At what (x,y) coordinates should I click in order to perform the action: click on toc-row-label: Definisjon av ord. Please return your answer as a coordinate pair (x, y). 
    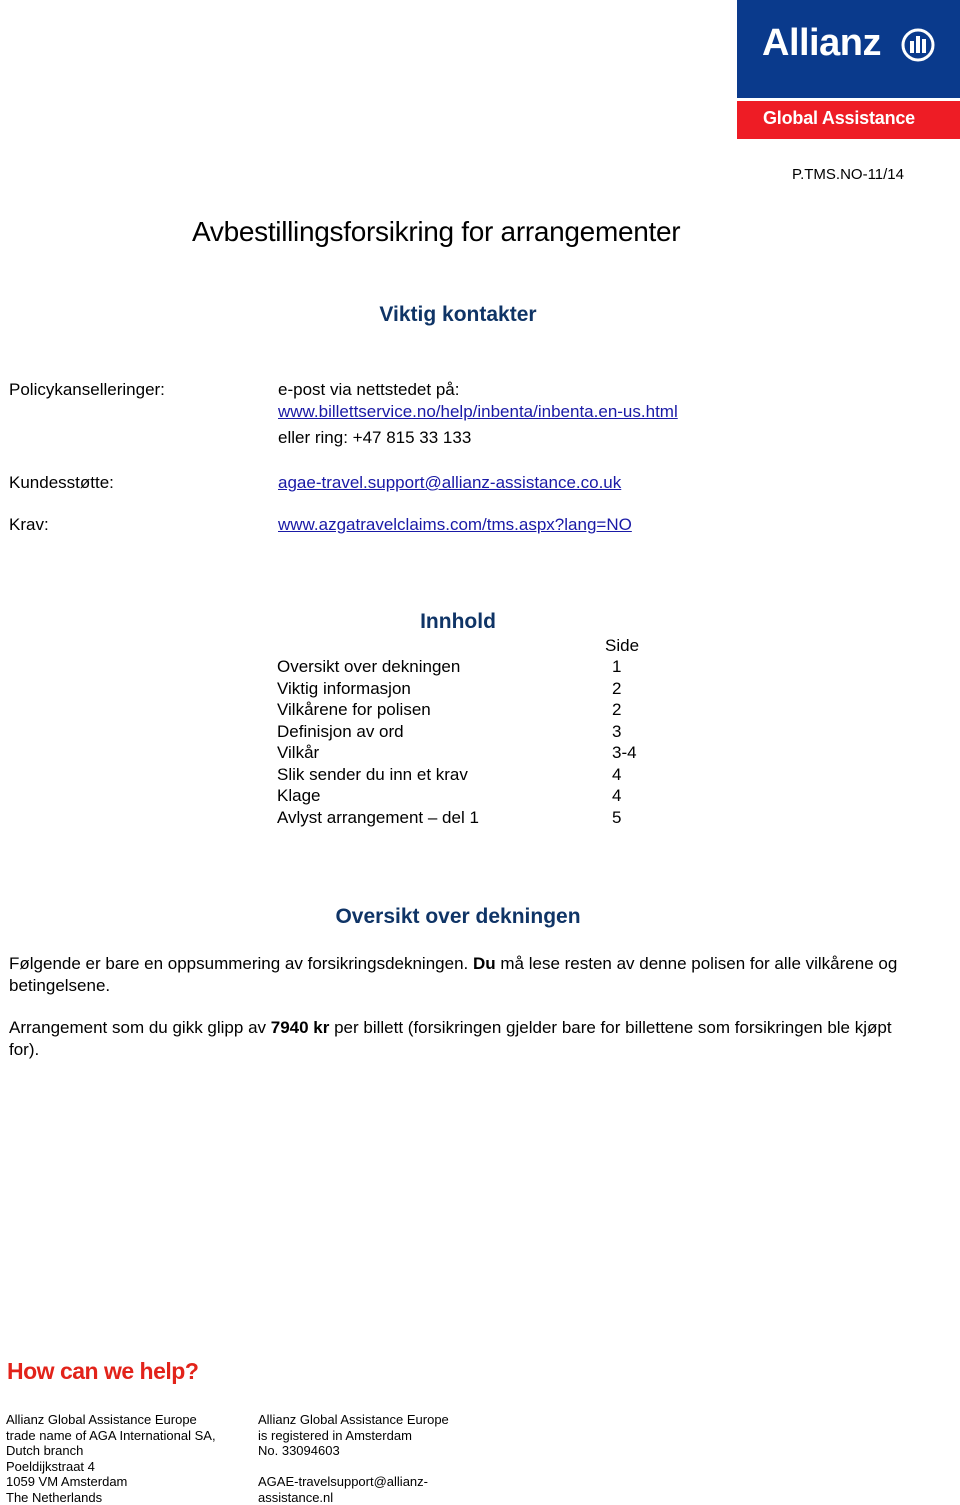
    Looking at the image, I should click on (340, 732).